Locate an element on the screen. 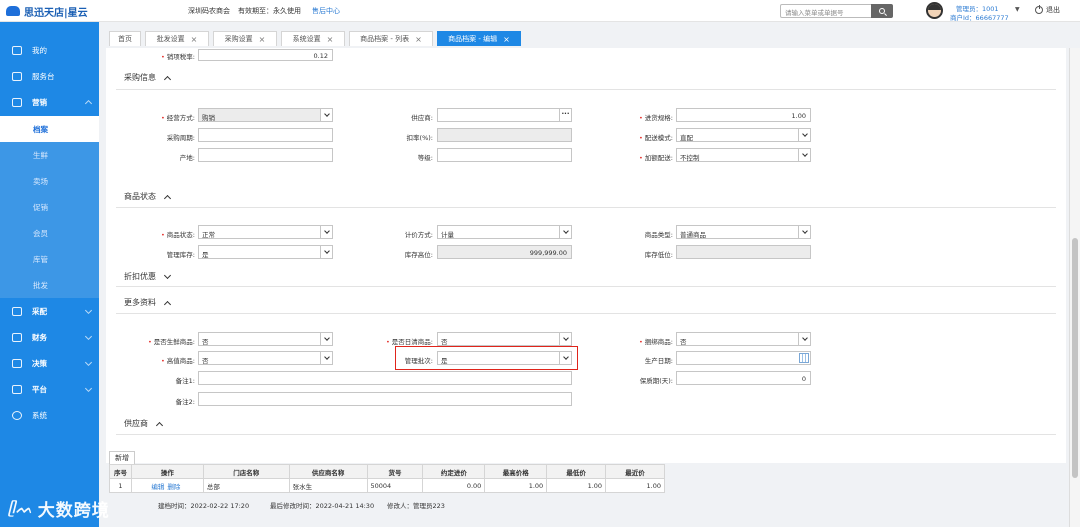 Image resolution: width=1080 pixels, height=527 pixels. is-daily-label: • 是否日清商品: is located at coordinates (409, 342).